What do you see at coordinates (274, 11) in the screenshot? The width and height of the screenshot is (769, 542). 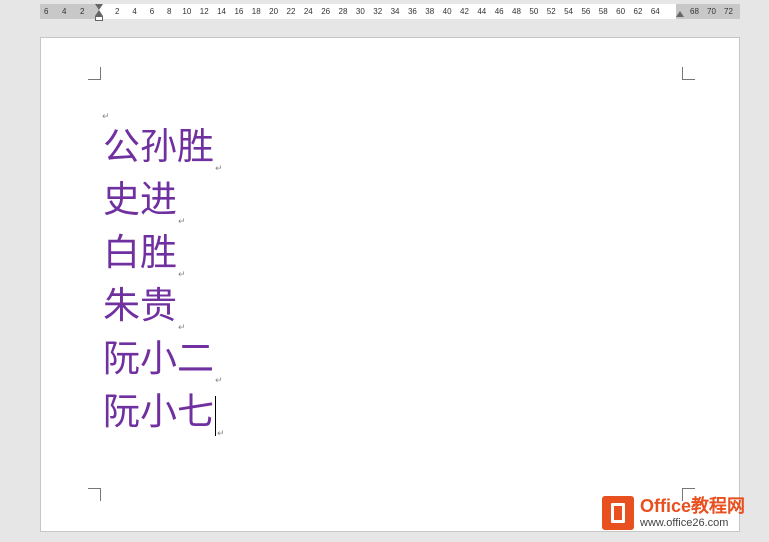 I see `ruler-tick-label: 20` at bounding box center [274, 11].